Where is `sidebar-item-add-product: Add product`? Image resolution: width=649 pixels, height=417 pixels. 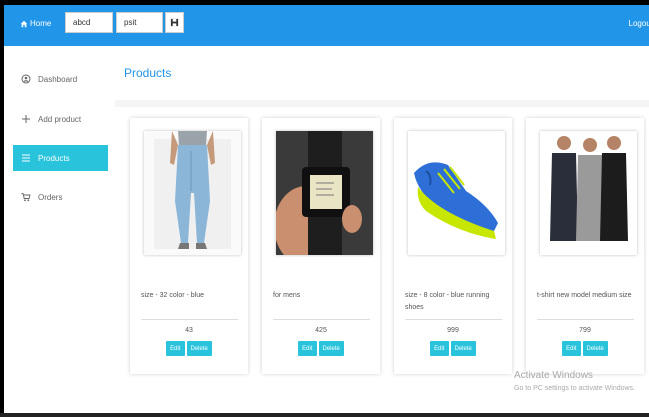
sidebar-item-add-product: Add product is located at coordinates (60, 119).